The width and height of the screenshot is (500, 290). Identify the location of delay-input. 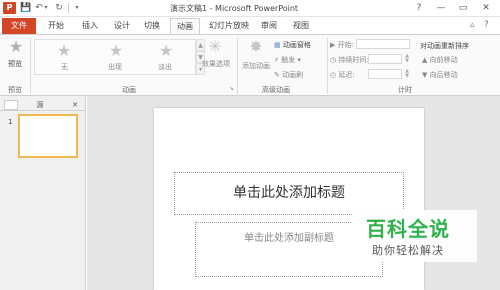
(385, 74).